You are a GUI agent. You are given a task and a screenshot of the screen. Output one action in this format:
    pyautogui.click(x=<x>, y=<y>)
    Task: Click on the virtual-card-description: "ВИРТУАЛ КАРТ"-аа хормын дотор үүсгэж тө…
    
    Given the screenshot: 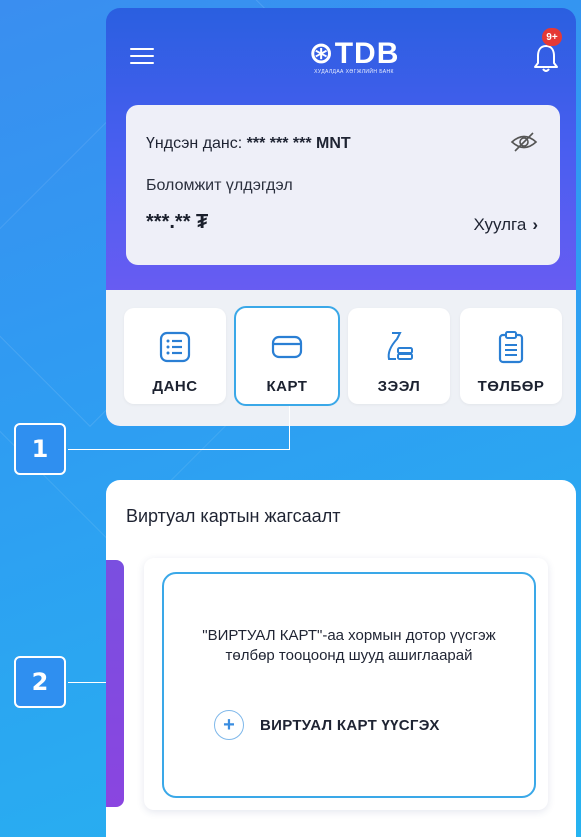 What is the action you would take?
    pyautogui.click(x=349, y=645)
    